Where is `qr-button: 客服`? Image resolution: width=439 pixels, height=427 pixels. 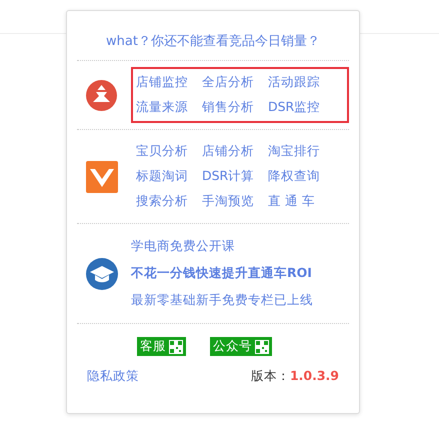
qr-button: 客服 is located at coordinates (161, 346).